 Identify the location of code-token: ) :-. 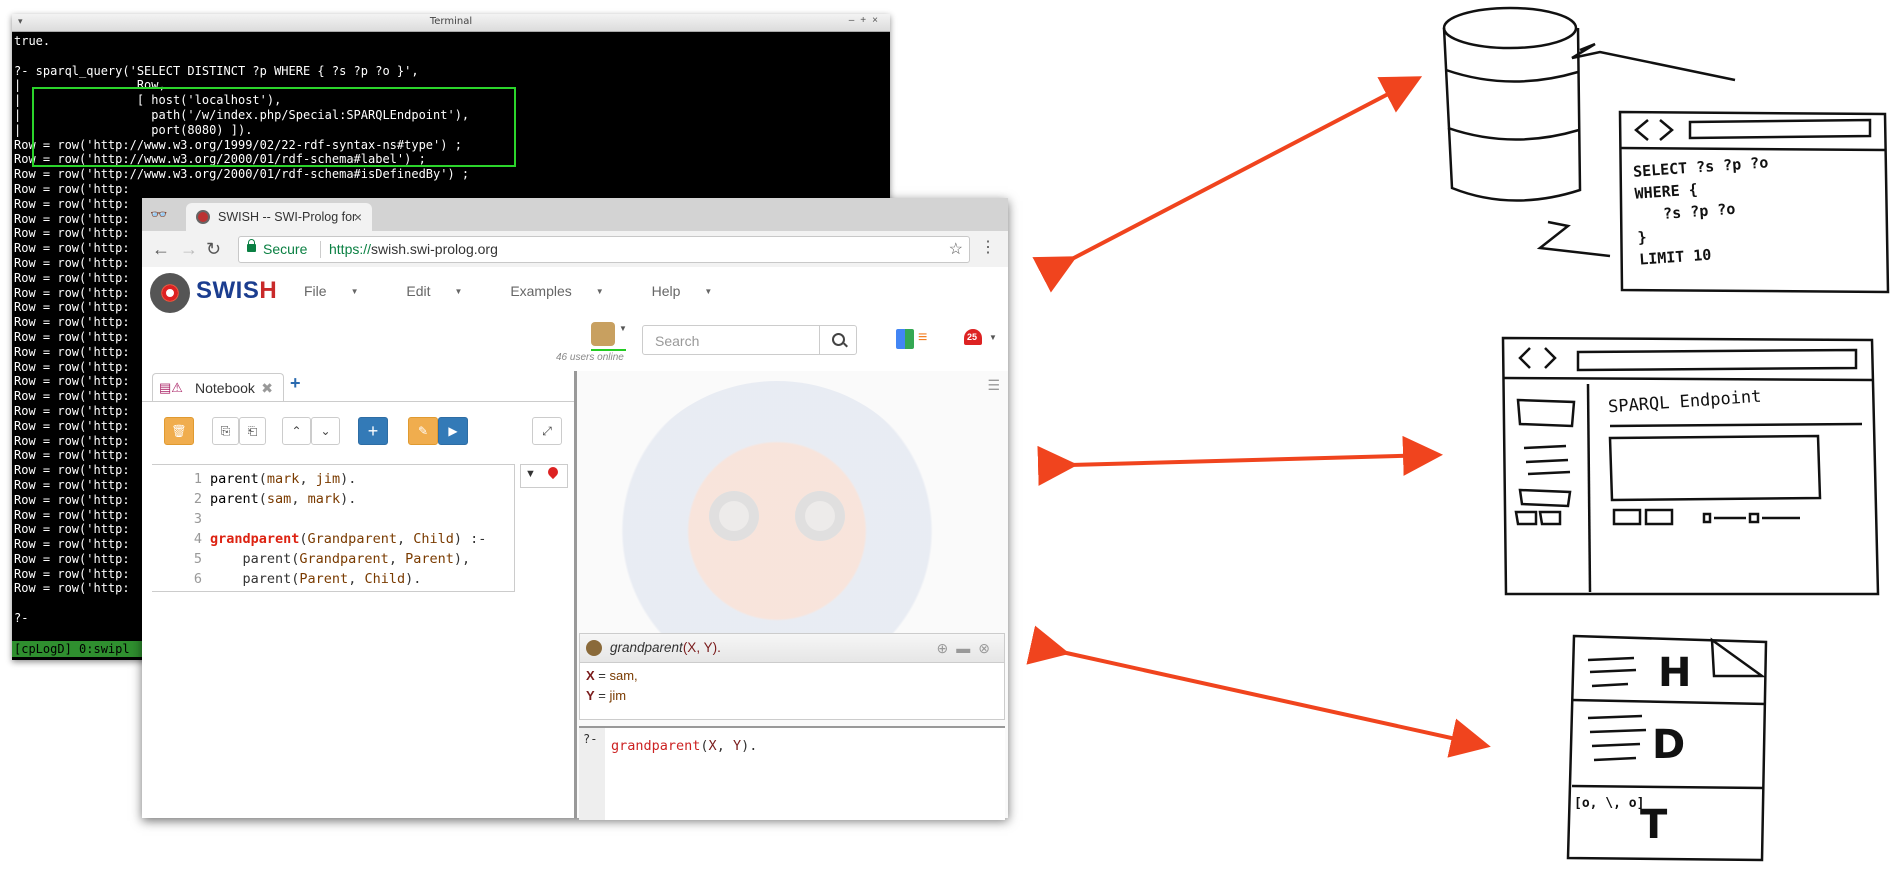
(470, 539).